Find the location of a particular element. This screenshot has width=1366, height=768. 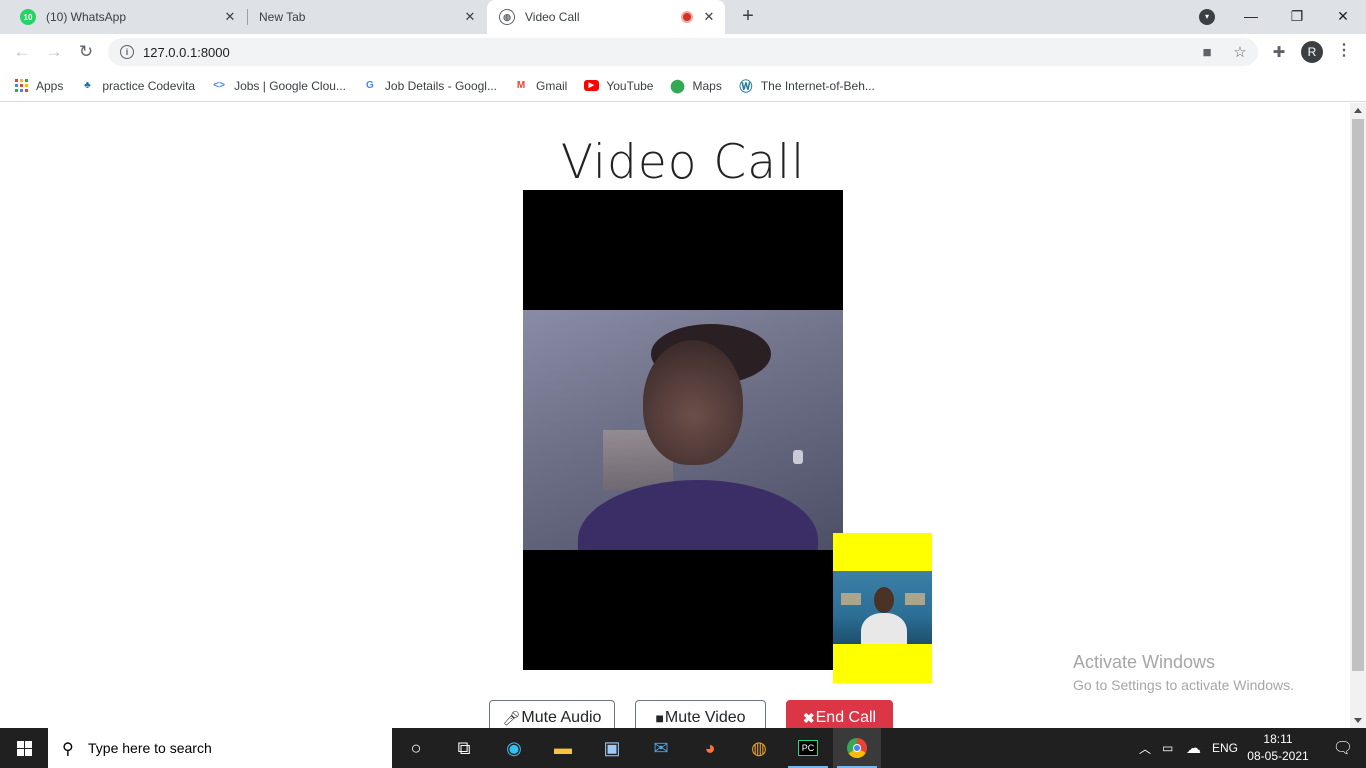

forward-button: → is located at coordinates (54, 52).